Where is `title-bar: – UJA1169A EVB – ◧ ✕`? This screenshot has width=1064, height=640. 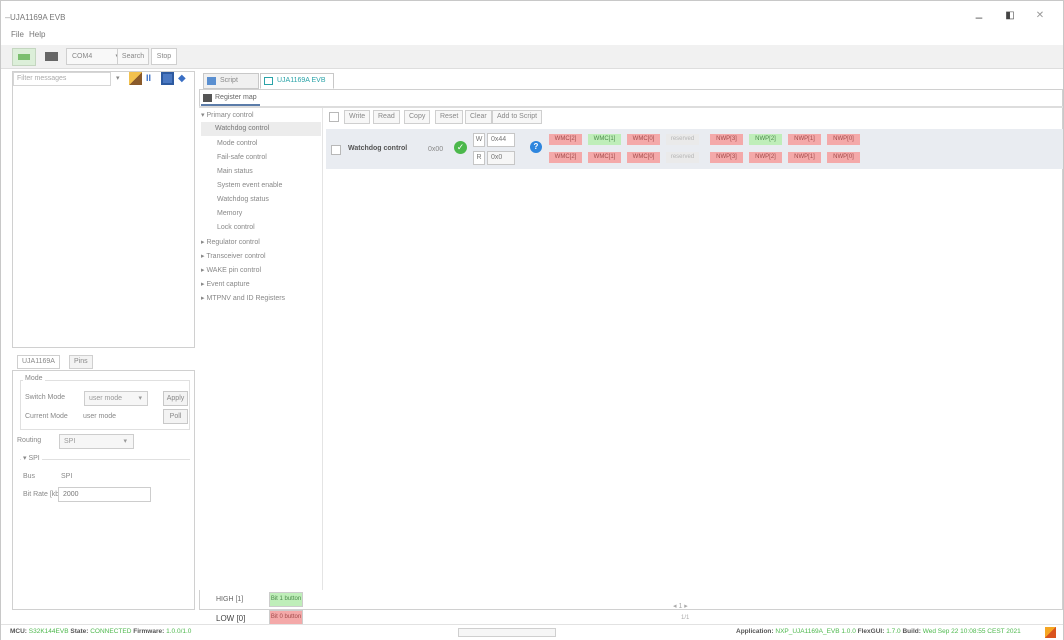
title-bar: – UJA1169A EVB – ◧ ✕ is located at coordinates (532, 14).